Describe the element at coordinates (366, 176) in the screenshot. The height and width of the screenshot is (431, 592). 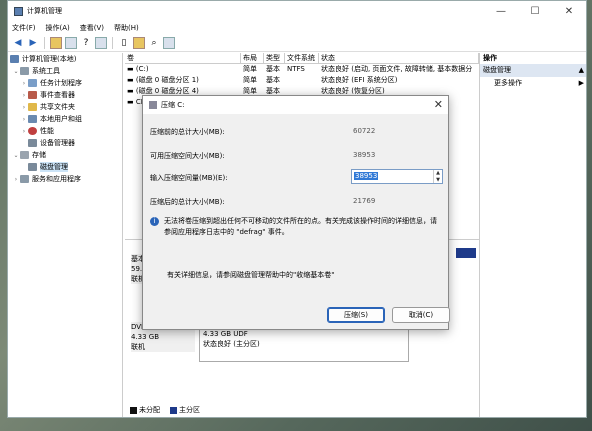
I see `shrink-amount-value: 38953` at that location.